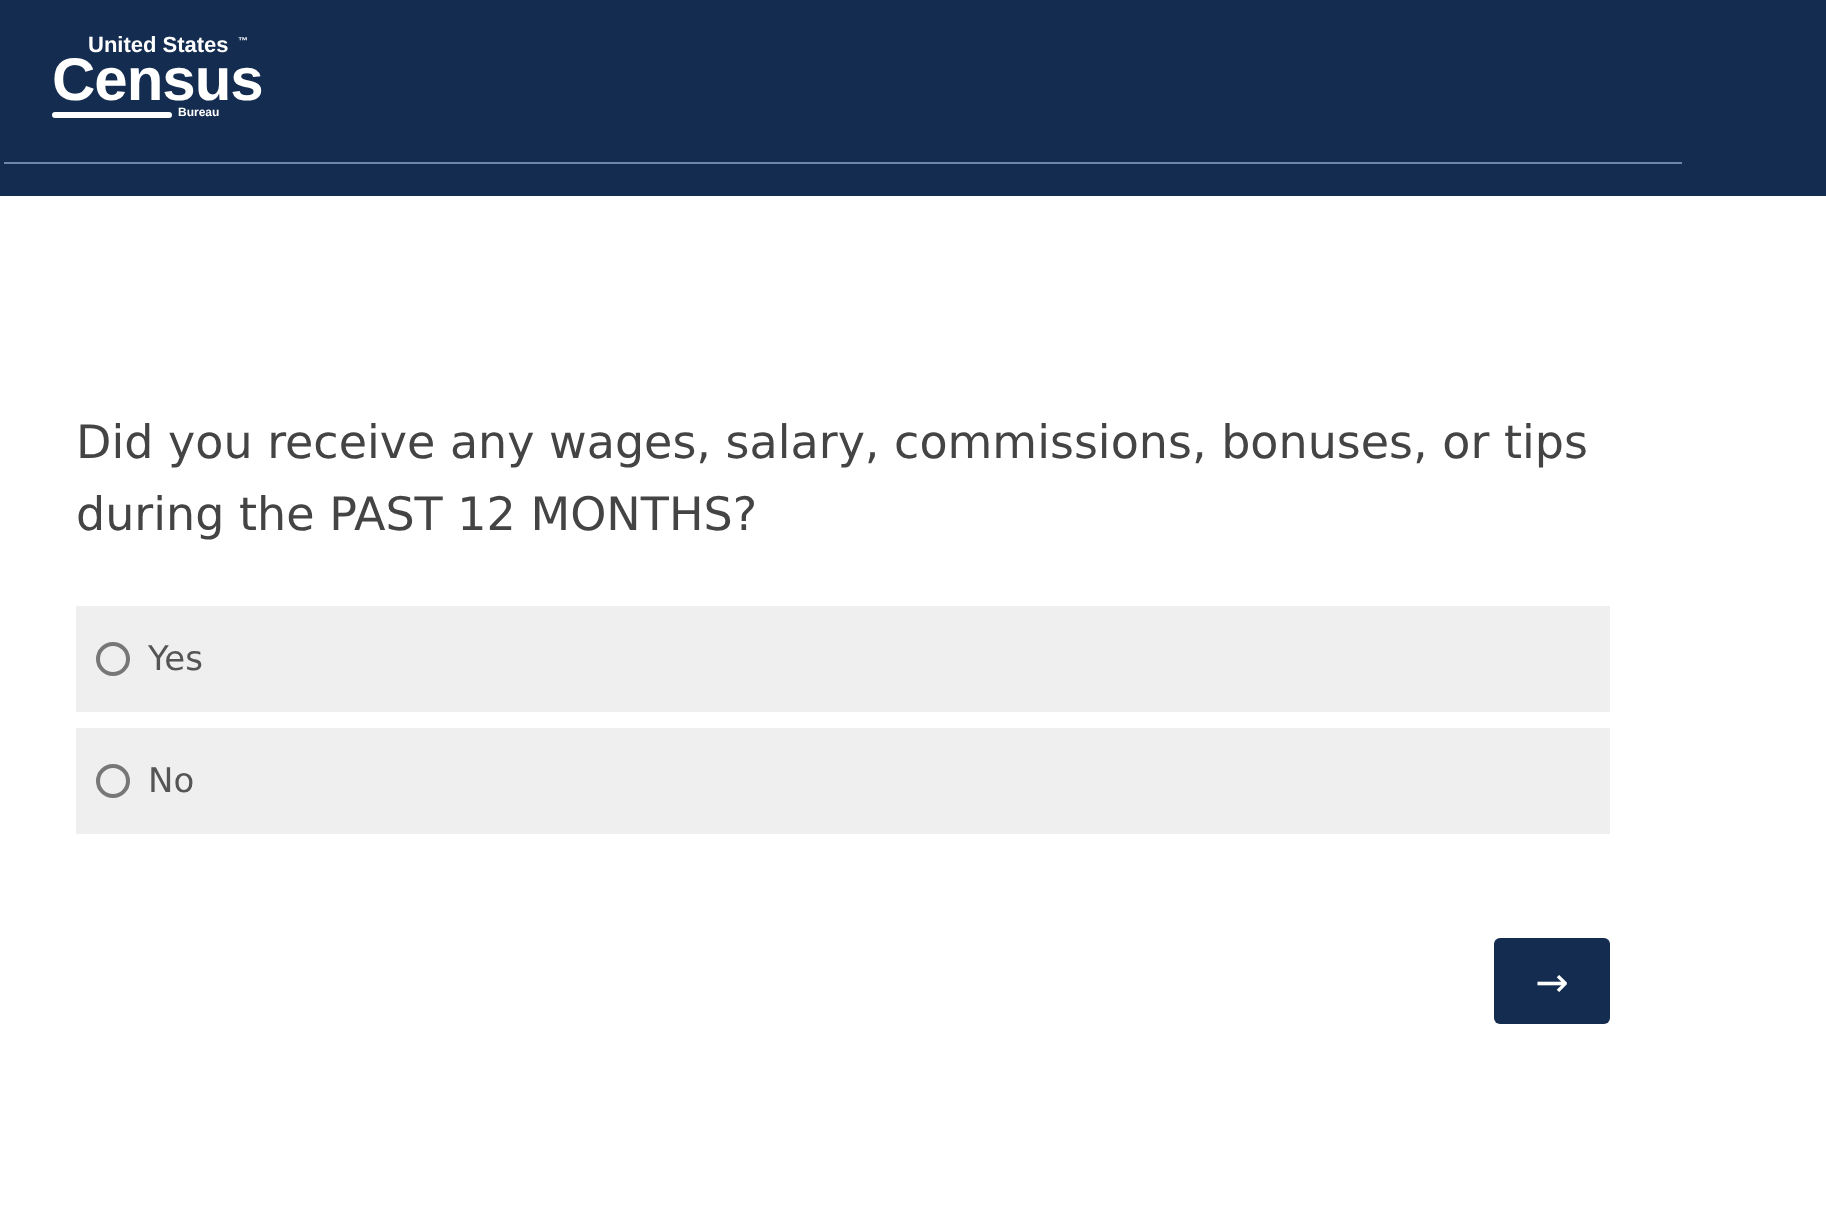 This screenshot has height=1216, width=1826. Describe the element at coordinates (158, 47) in the screenshot. I see `logo-text: United States` at that location.